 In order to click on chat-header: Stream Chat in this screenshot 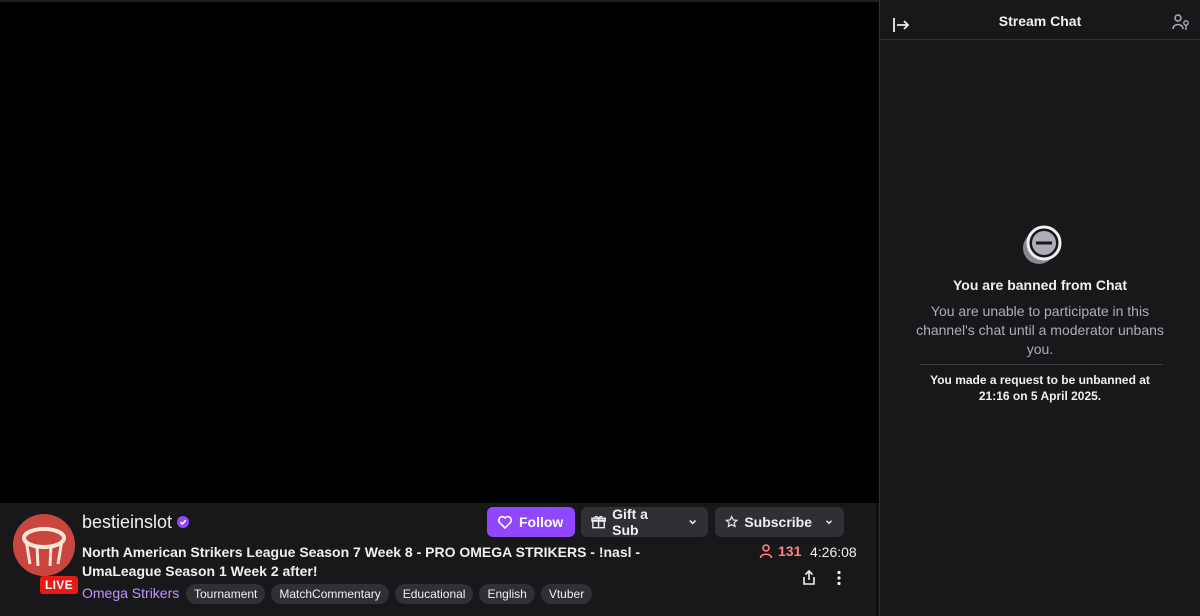, I will do `click(1040, 20)`.